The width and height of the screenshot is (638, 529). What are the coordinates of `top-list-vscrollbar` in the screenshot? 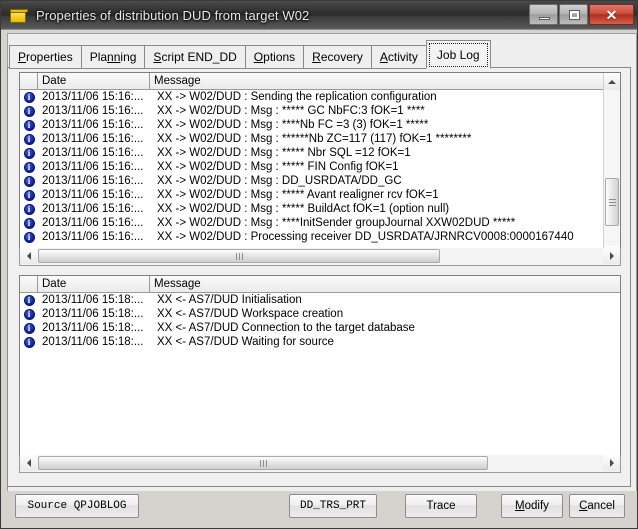 It's located at (611, 168).